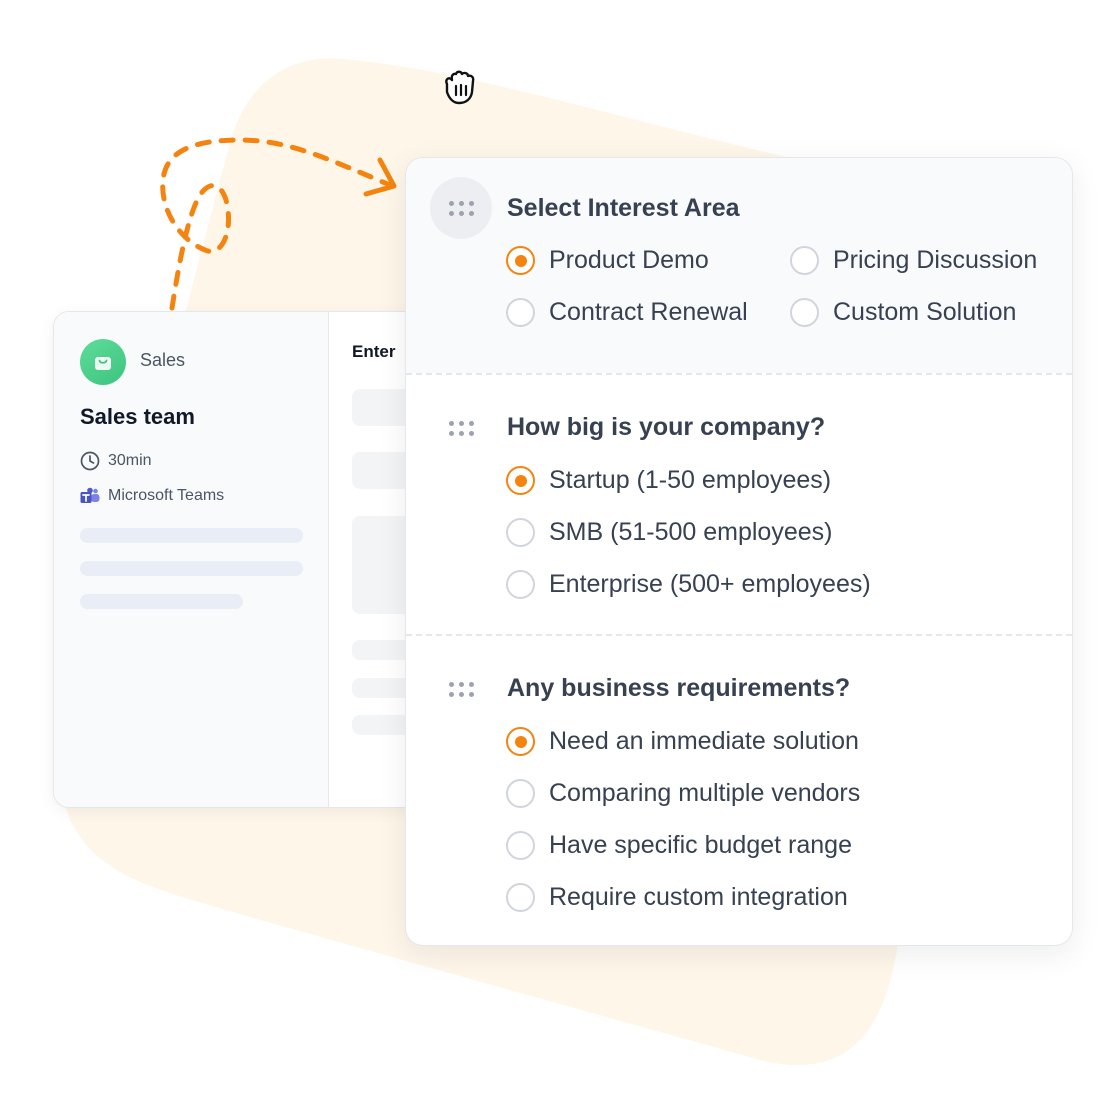  Describe the element at coordinates (700, 845) in the screenshot. I see `option-label: Have specific budget range` at that location.